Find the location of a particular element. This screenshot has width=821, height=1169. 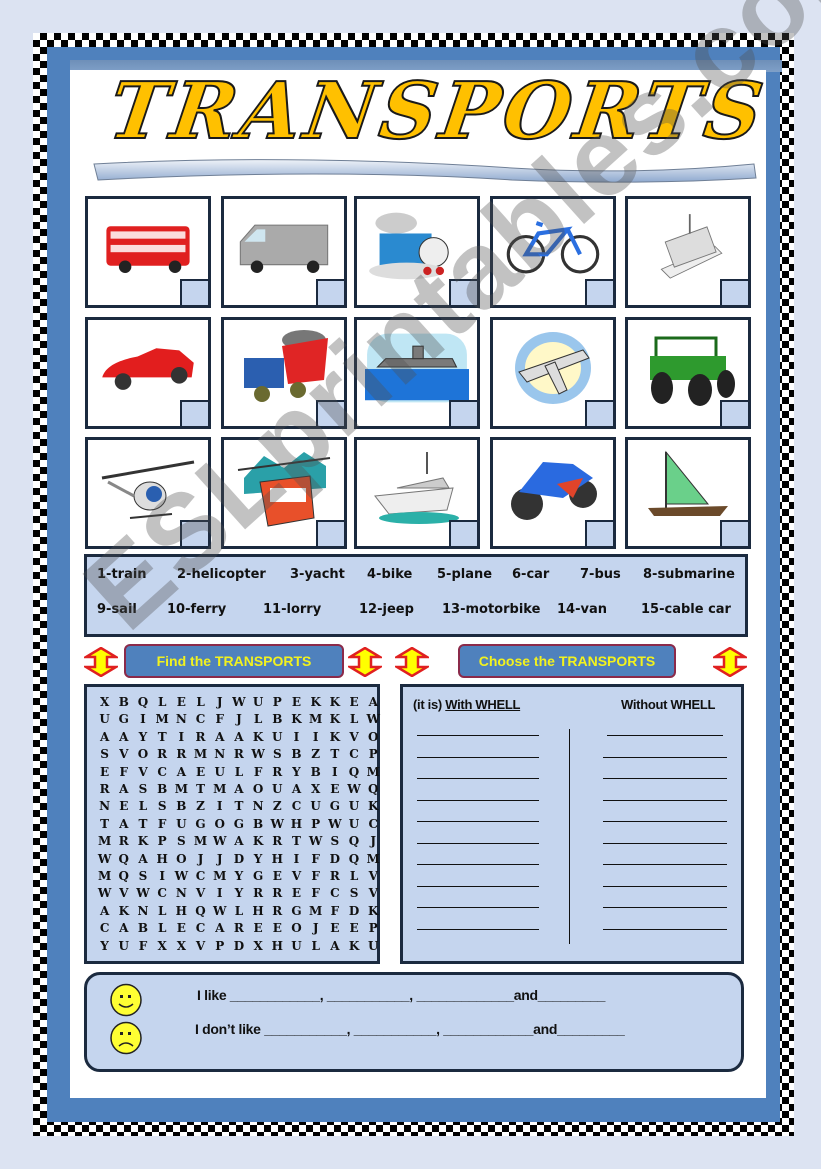

word-search-letter: X is located at coordinates (315, 789).